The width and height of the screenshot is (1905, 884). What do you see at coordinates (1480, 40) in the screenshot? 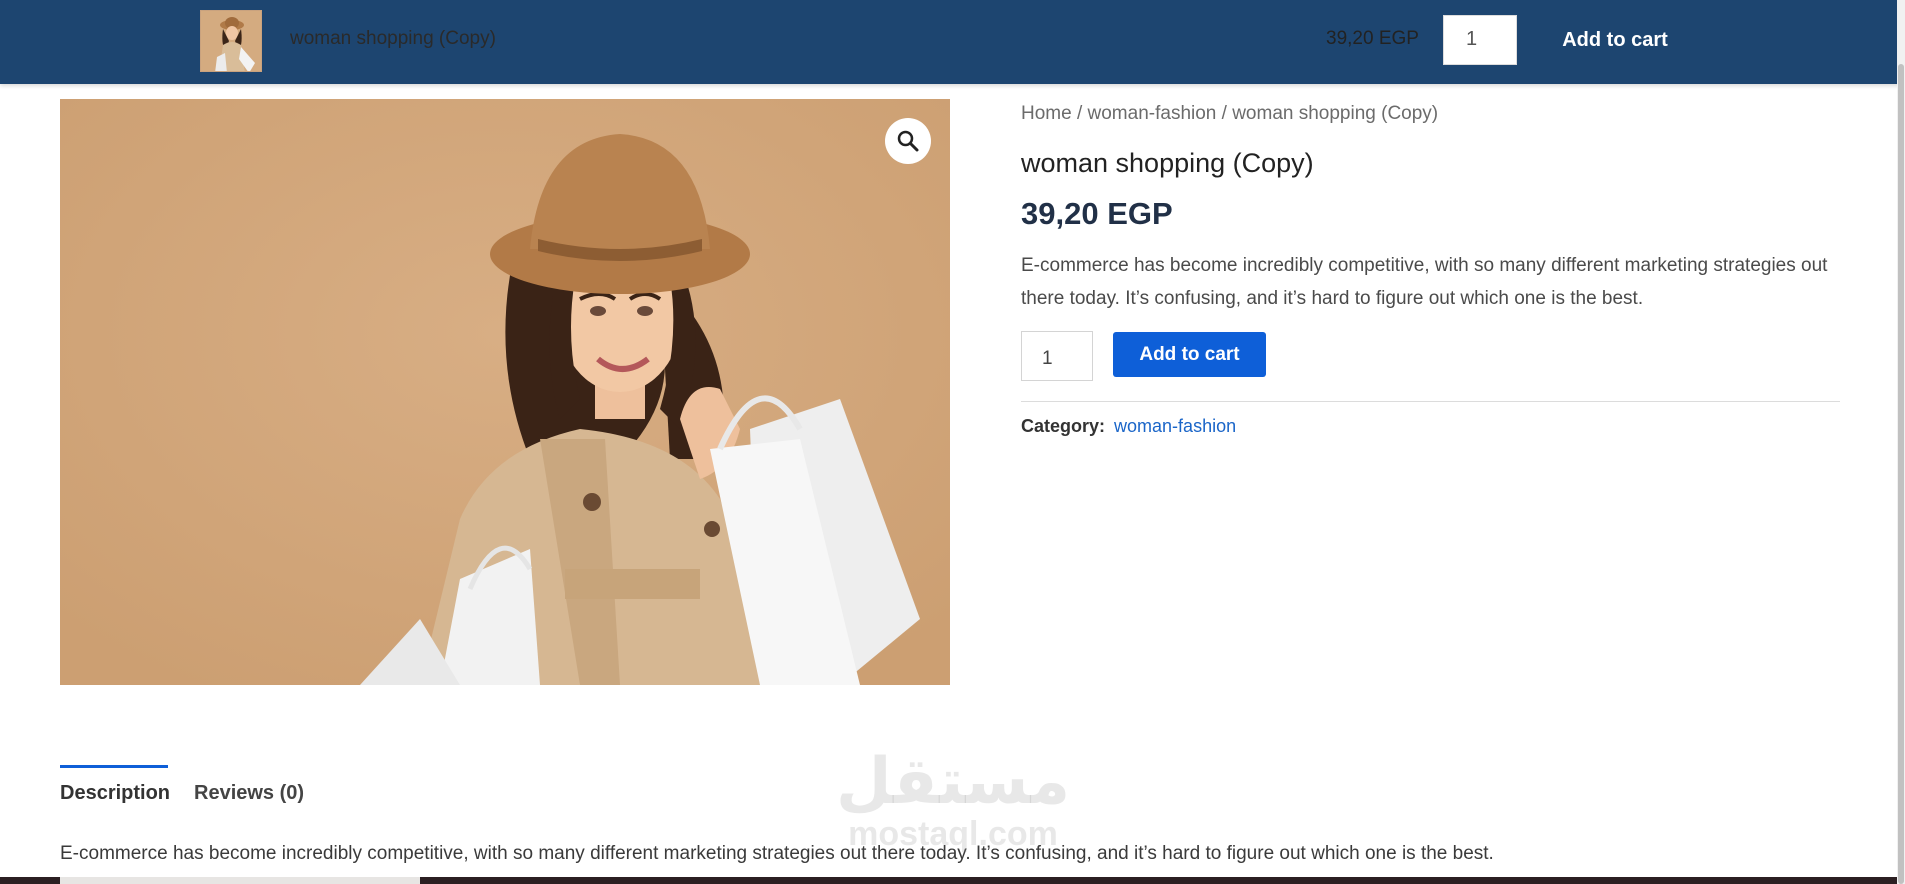
I see `sticky-quantity-input: 1` at bounding box center [1480, 40].